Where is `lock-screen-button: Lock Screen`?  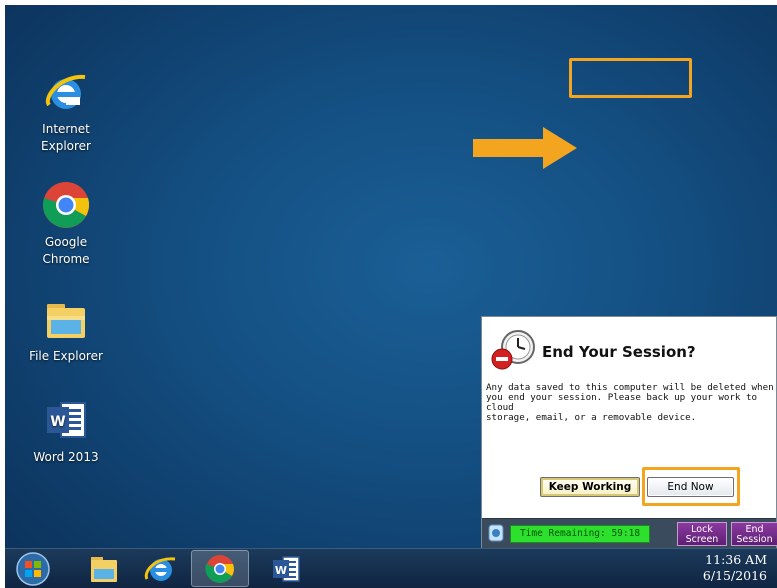
lock-screen-button: Lock Screen is located at coordinates (702, 534).